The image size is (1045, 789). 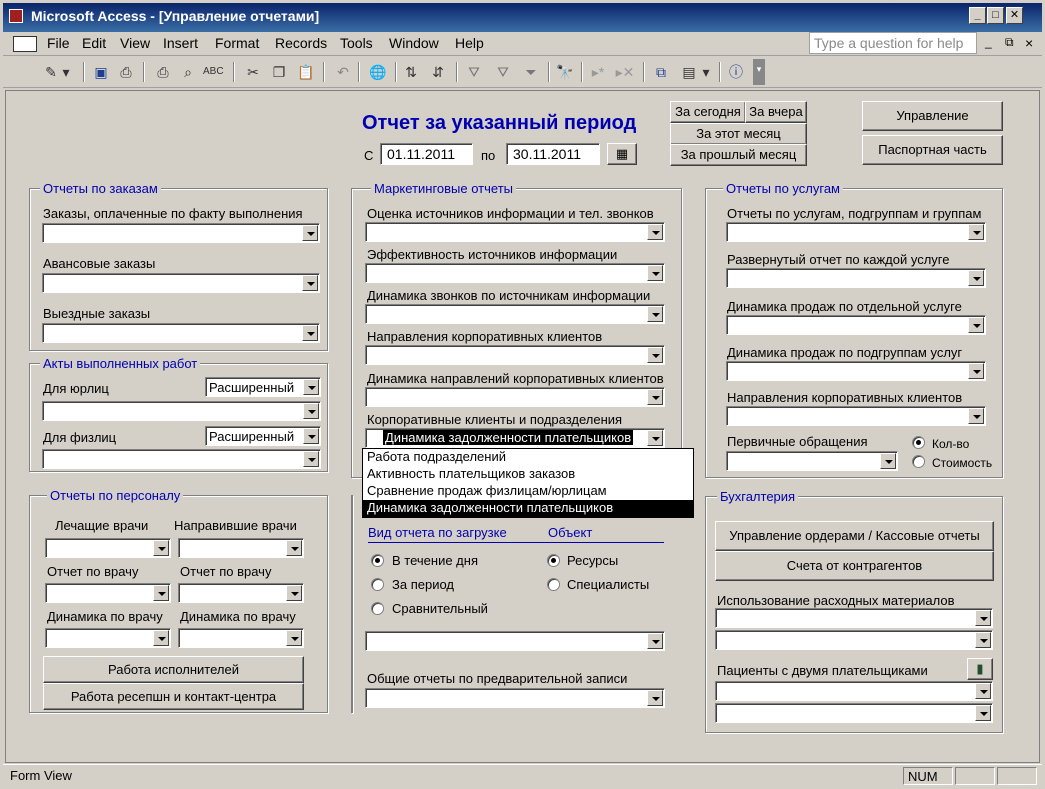 I want to click on radio-count, so click(x=918, y=442).